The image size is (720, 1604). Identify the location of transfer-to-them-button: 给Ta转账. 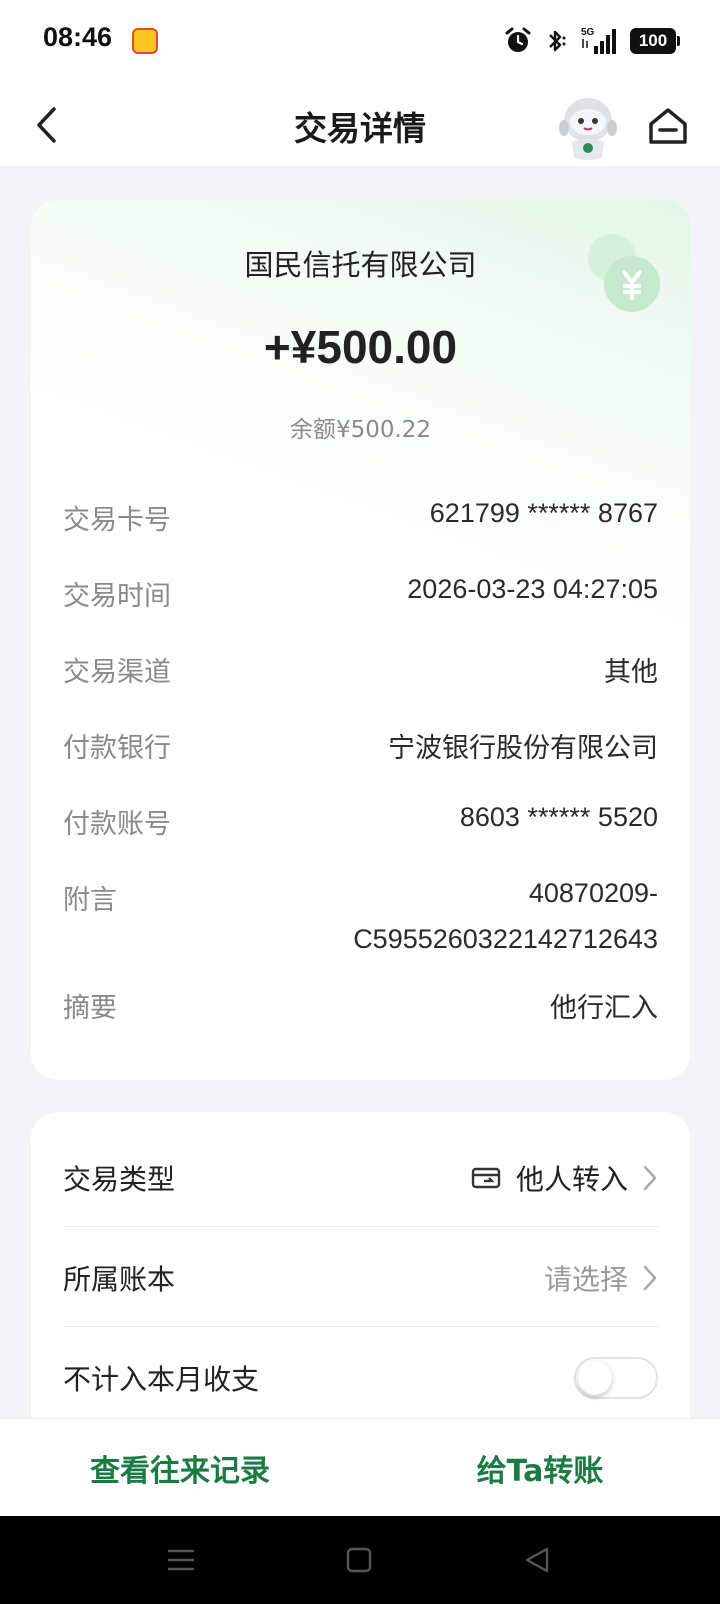
(540, 1468).